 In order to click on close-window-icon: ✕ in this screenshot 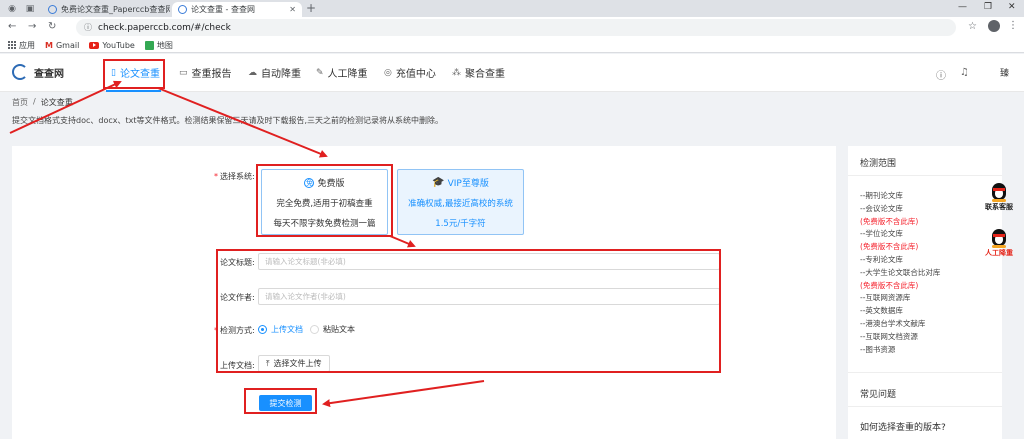, I will do `click(1012, 7)`.